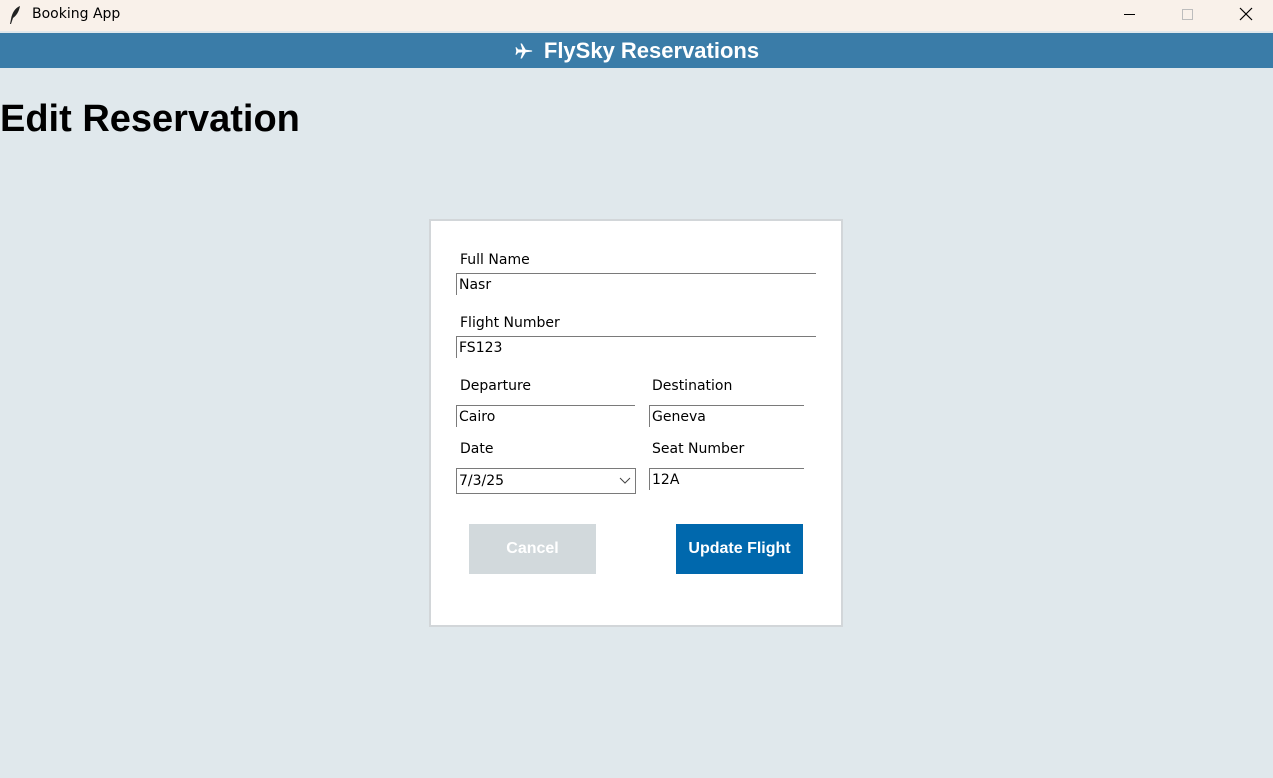  Describe the element at coordinates (15, 15) in the screenshot. I see `feather-icon` at that location.